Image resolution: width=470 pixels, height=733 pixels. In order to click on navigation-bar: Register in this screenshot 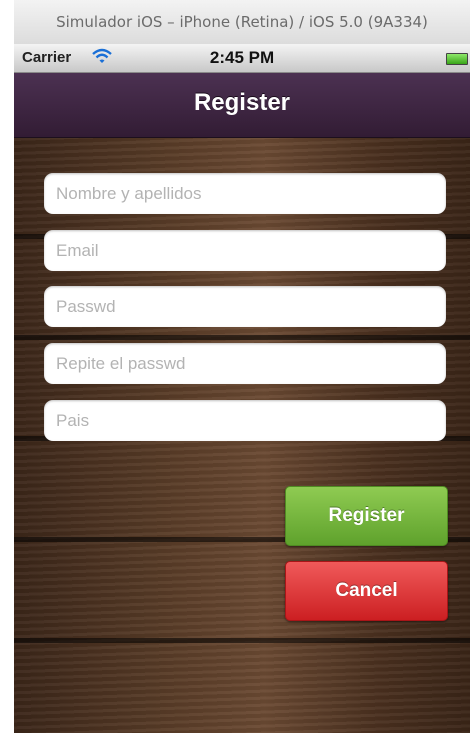, I will do `click(242, 105)`.